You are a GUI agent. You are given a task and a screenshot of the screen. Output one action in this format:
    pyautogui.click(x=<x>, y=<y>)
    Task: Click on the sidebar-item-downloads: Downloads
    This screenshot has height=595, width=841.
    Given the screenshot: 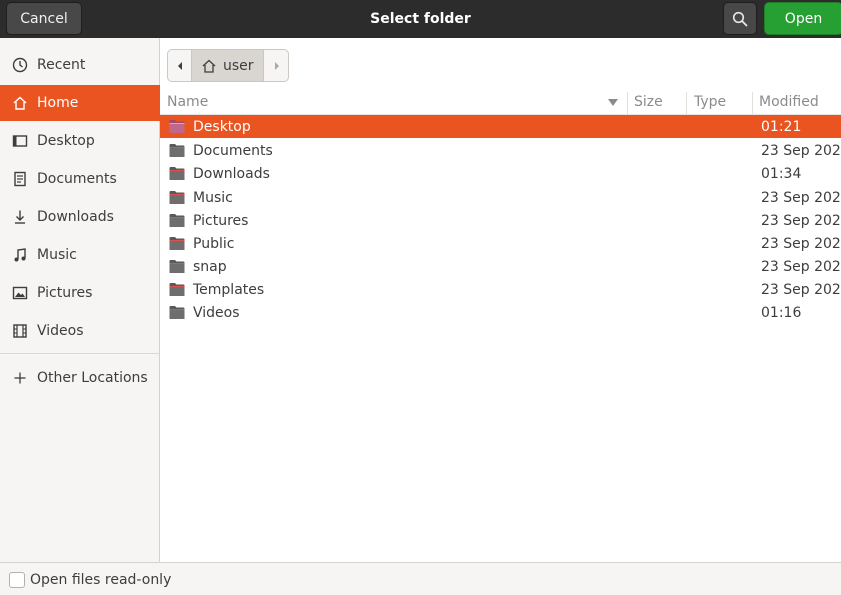 What is the action you would take?
    pyautogui.click(x=80, y=217)
    